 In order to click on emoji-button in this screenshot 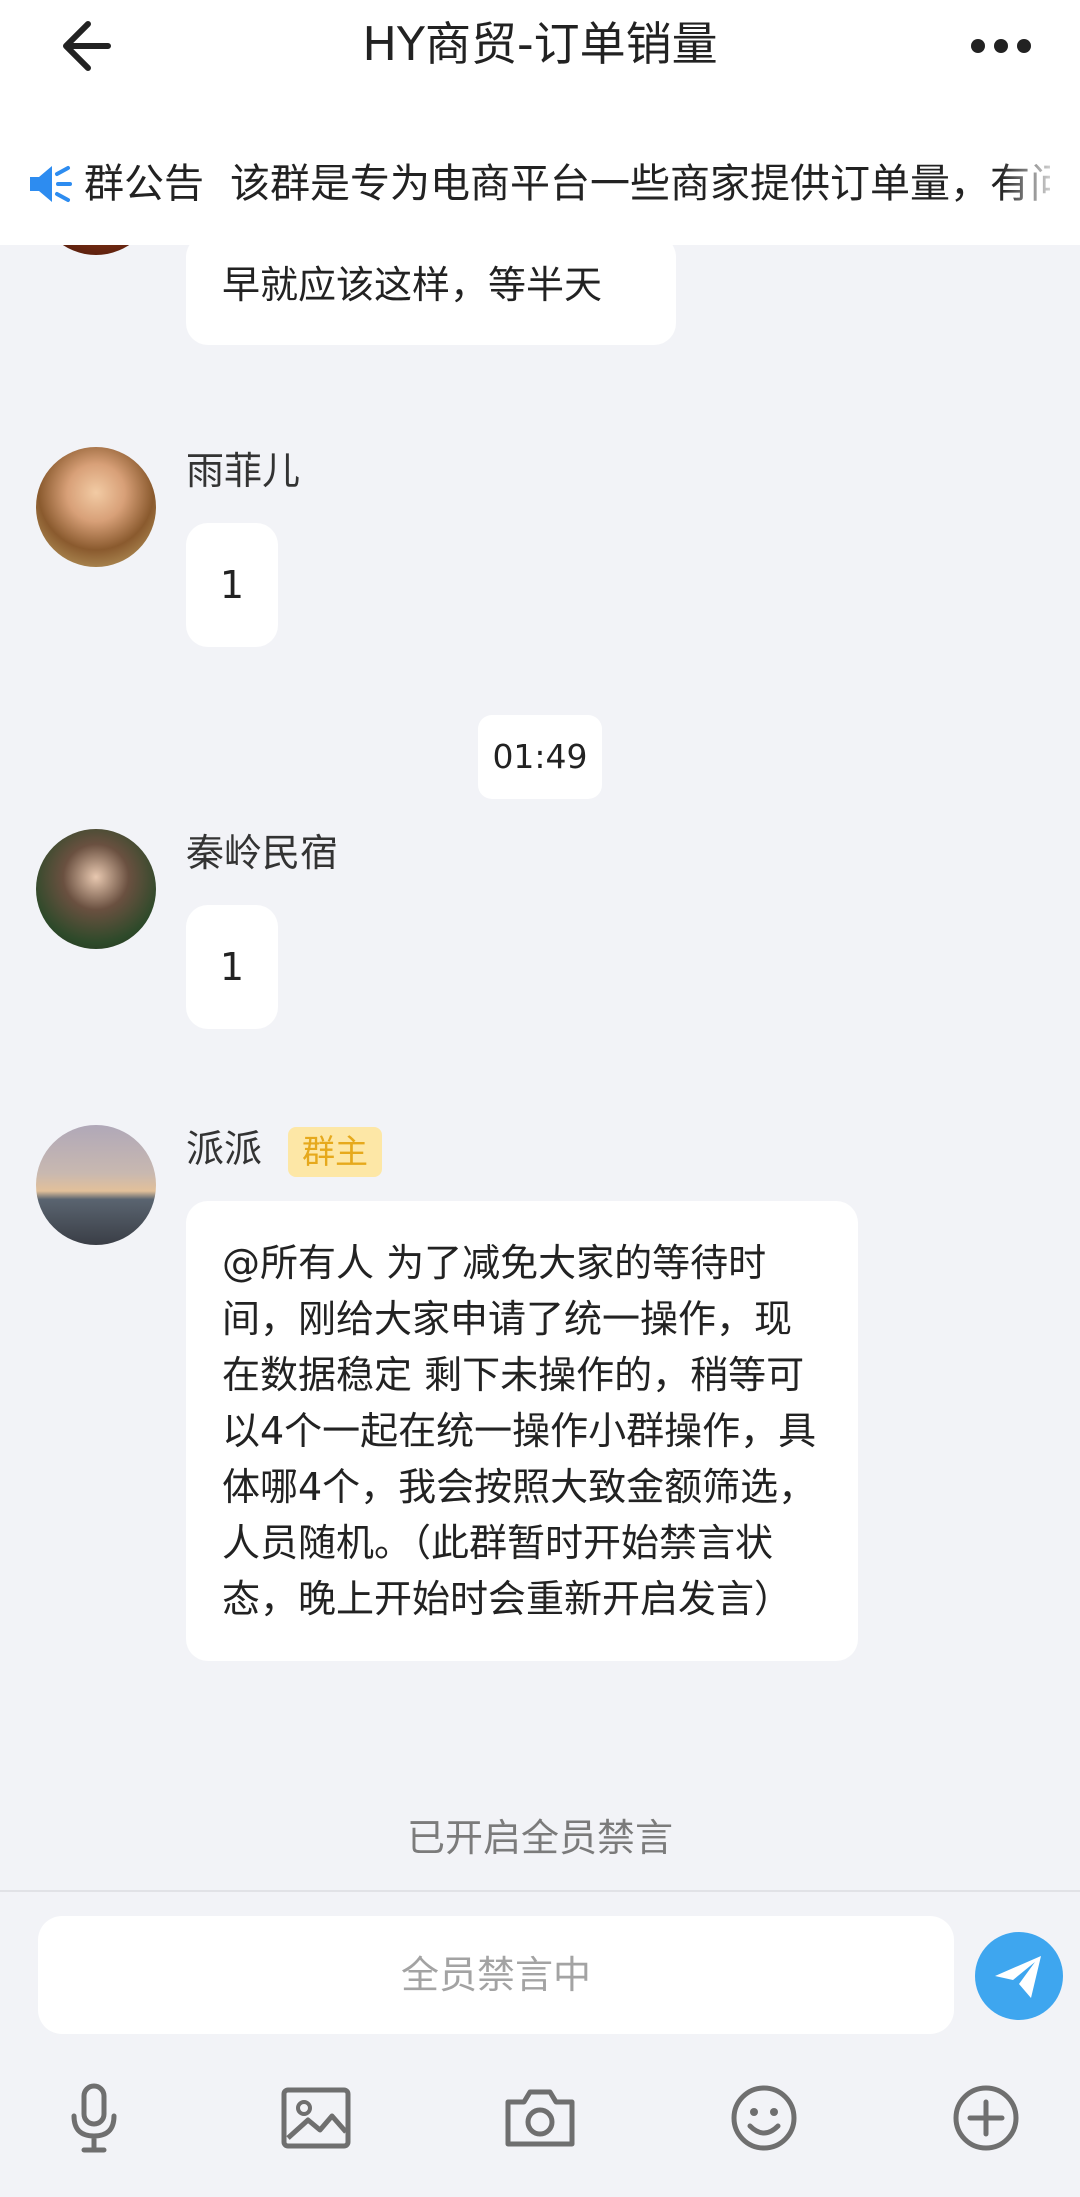, I will do `click(764, 2118)`.